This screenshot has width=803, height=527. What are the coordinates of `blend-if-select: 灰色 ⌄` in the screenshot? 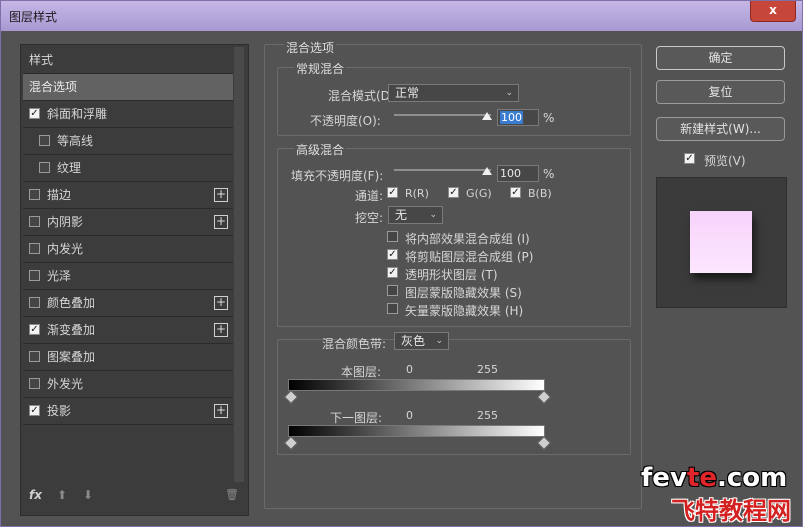 It's located at (421, 341).